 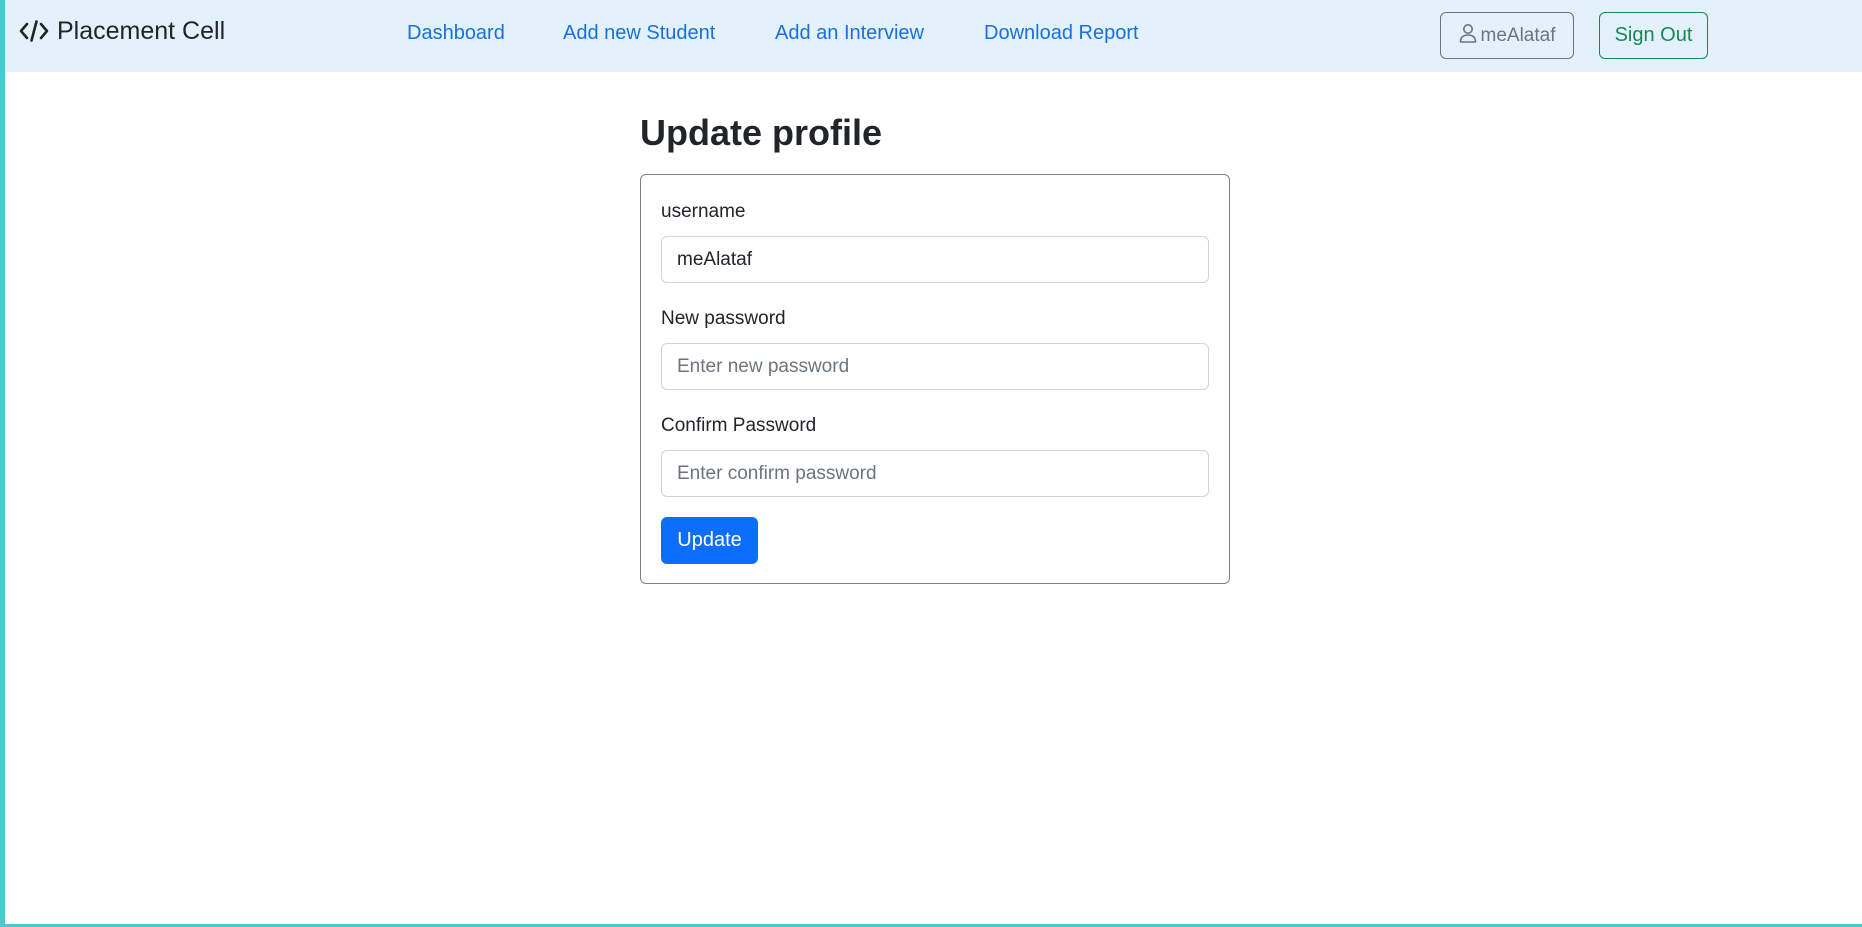 I want to click on confirm-password-input, so click(x=935, y=473).